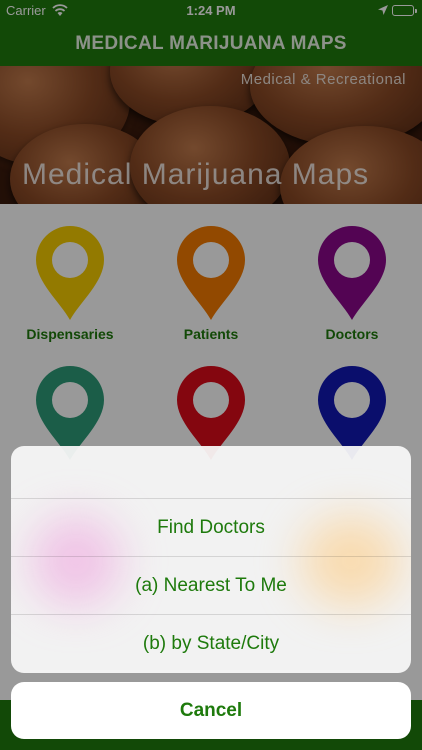  Describe the element at coordinates (211, 710) in the screenshot. I see `cancel-button: Cancel` at that location.